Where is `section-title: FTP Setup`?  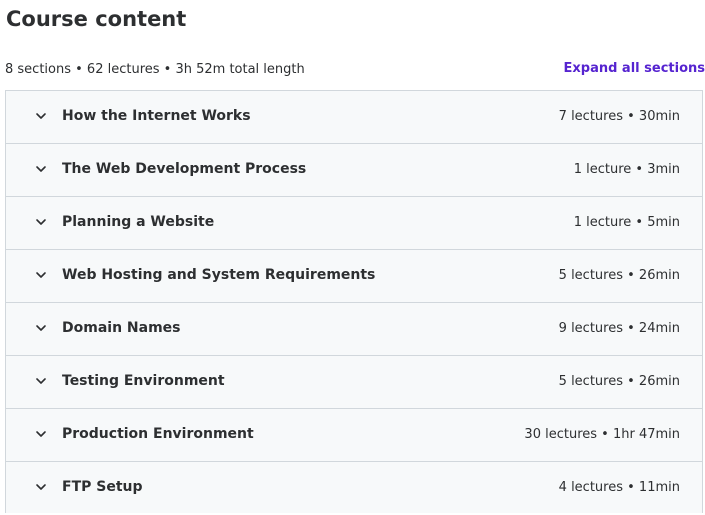 section-title: FTP Setup is located at coordinates (102, 487).